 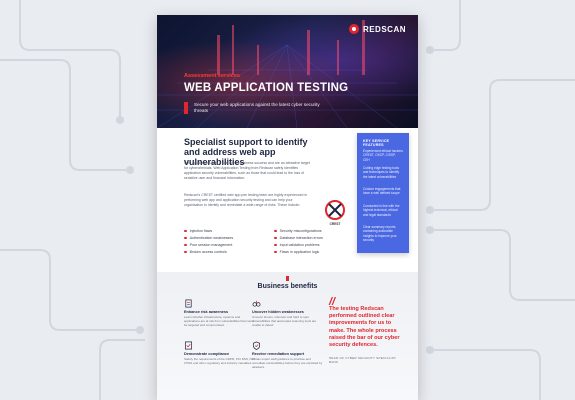 I want to click on redscan-logo: REDSCAN, so click(x=377, y=29).